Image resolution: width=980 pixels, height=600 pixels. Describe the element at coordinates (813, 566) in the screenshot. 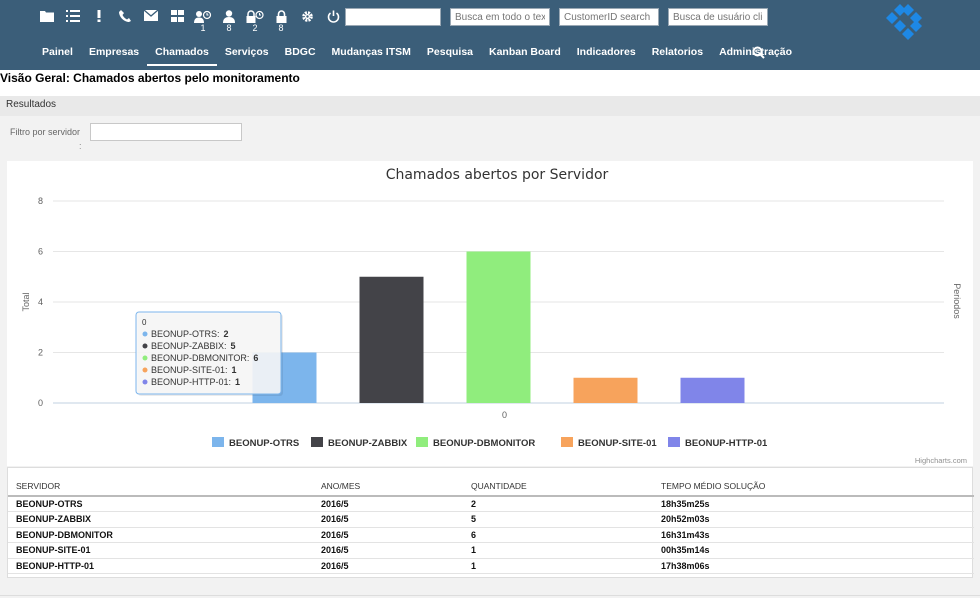

I see `table-cell: 17h38m06s` at that location.